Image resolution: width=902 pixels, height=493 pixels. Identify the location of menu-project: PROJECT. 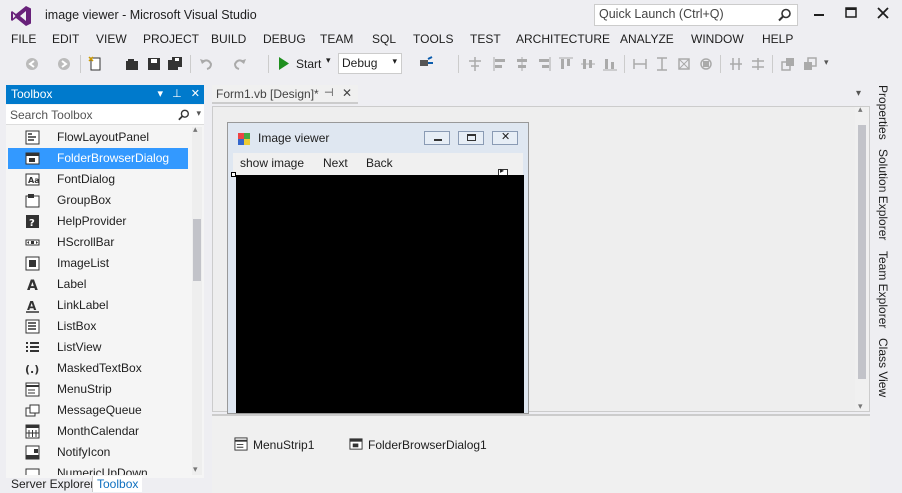
(171, 39).